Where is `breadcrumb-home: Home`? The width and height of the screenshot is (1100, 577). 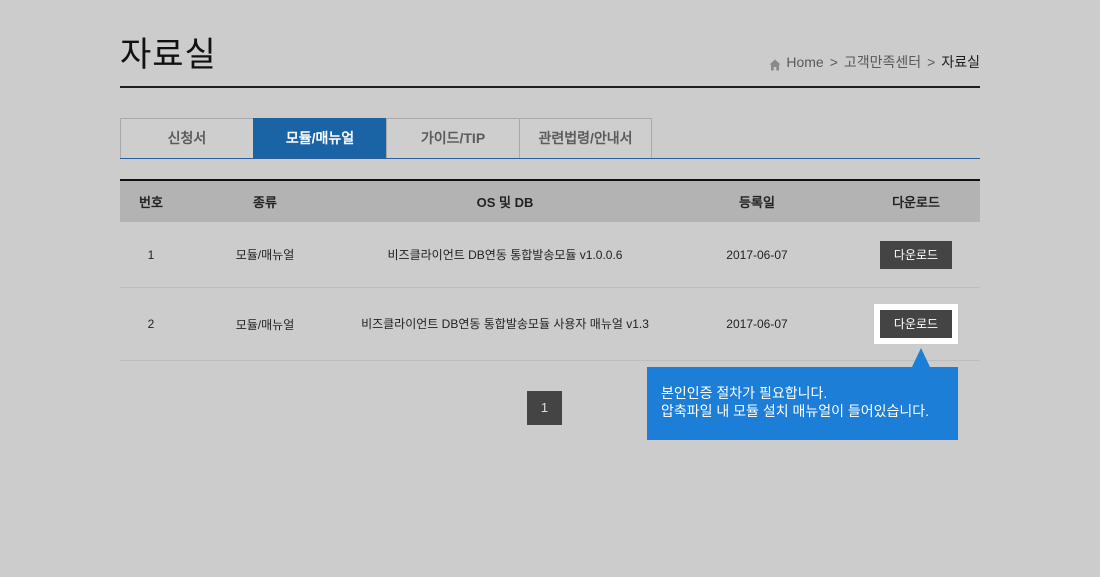 breadcrumb-home: Home is located at coordinates (804, 62).